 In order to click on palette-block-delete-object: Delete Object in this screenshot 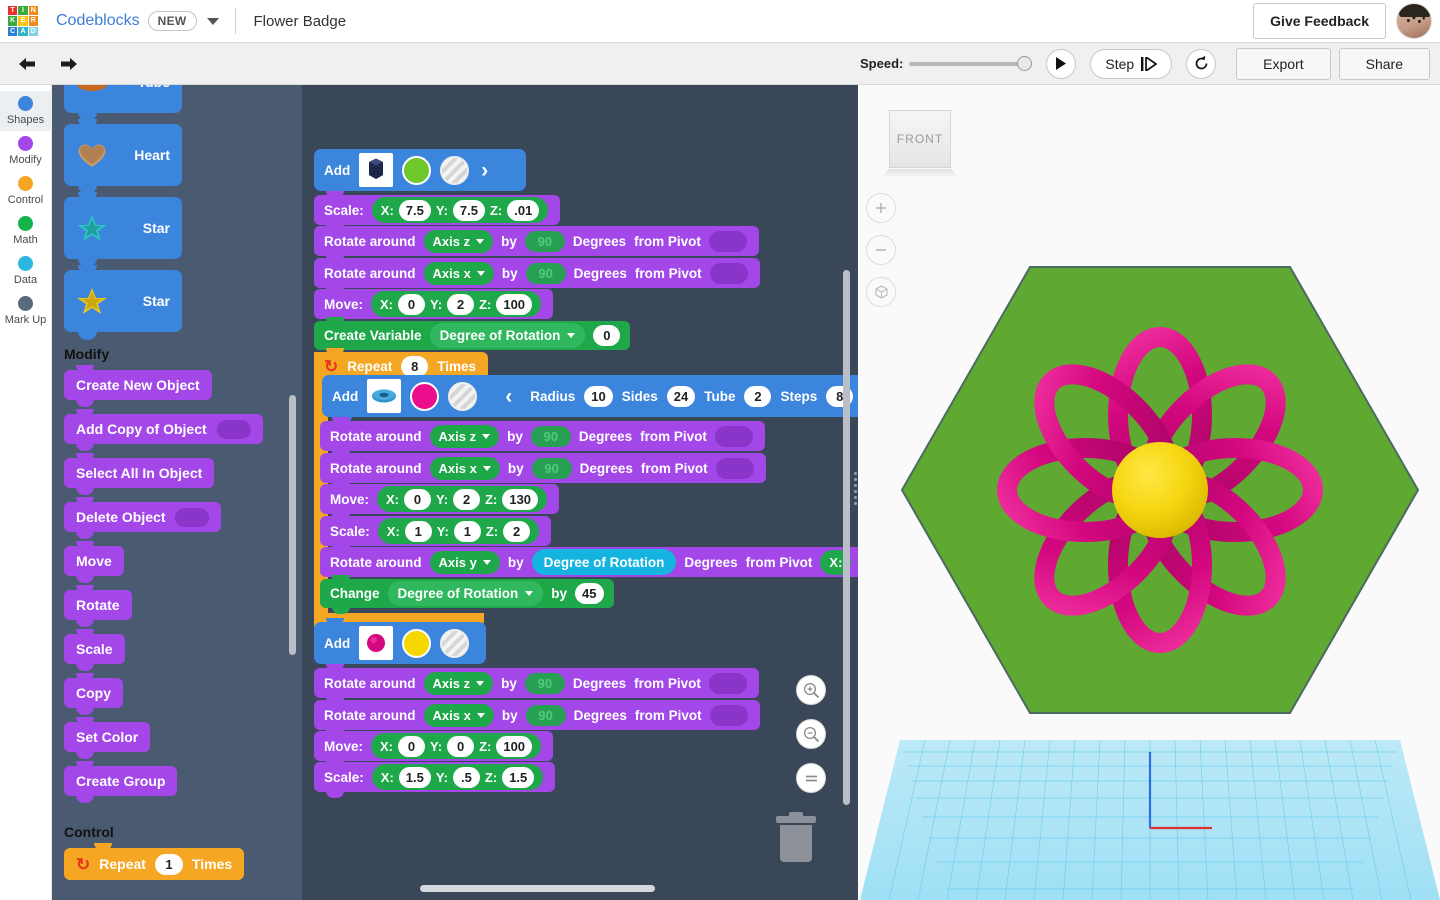, I will do `click(143, 518)`.